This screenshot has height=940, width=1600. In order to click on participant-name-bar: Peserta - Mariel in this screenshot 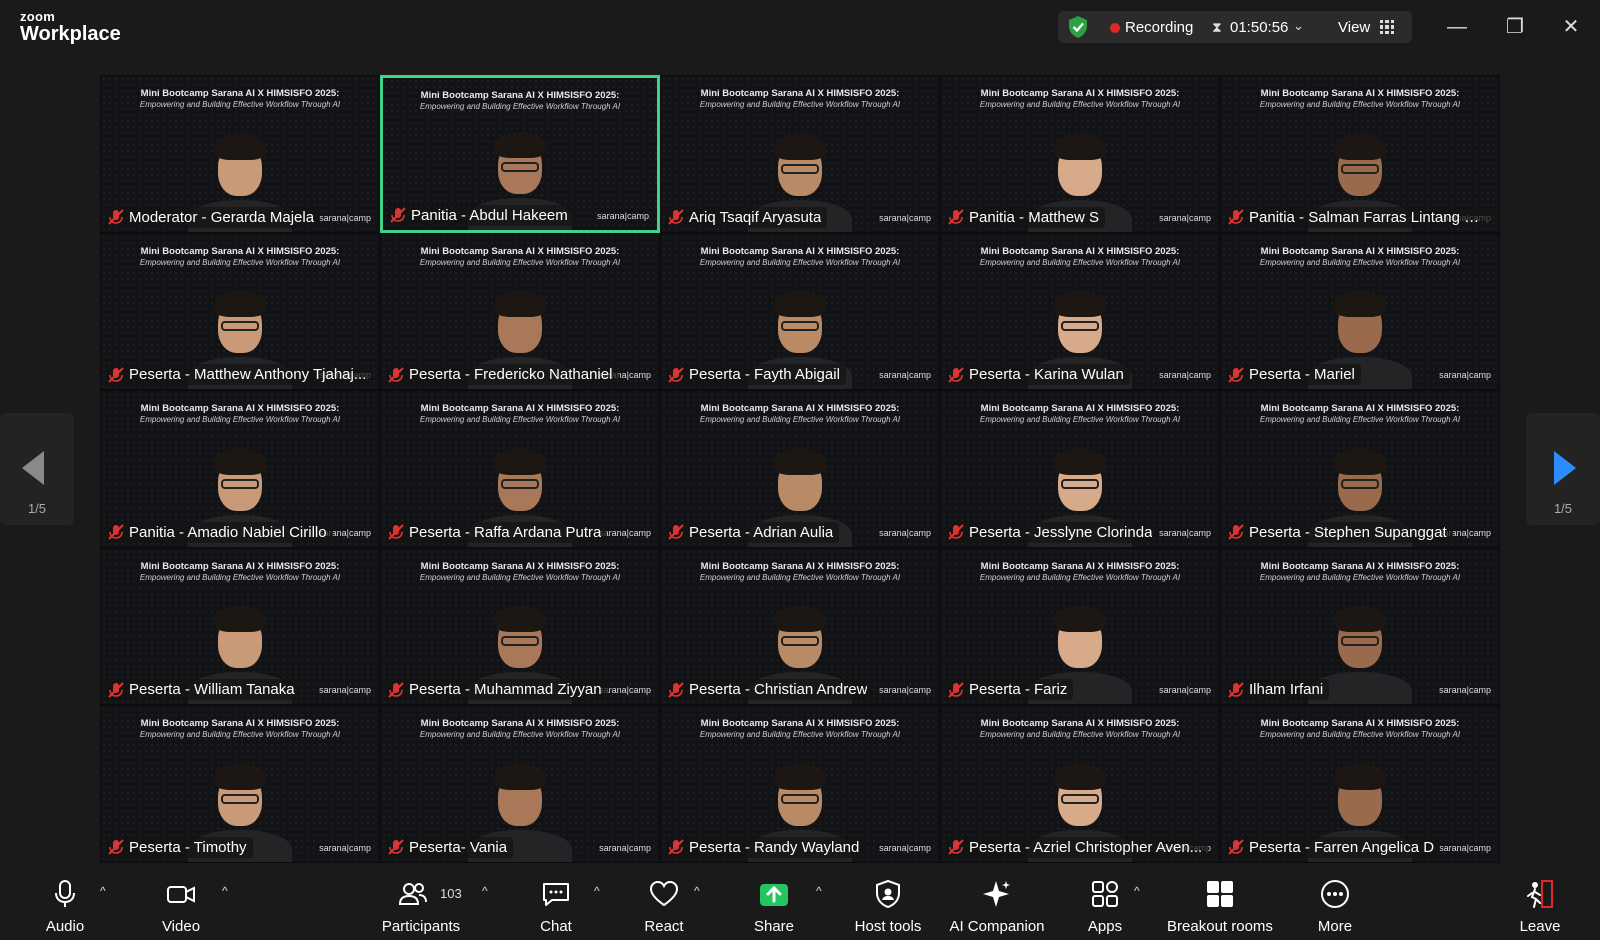, I will do `click(1293, 375)`.